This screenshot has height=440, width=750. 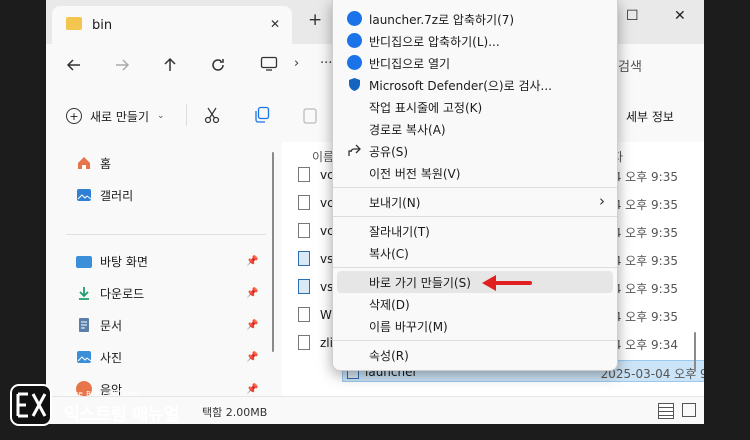 What do you see at coordinates (84, 357) in the screenshot?
I see `pictures-icon` at bounding box center [84, 357].